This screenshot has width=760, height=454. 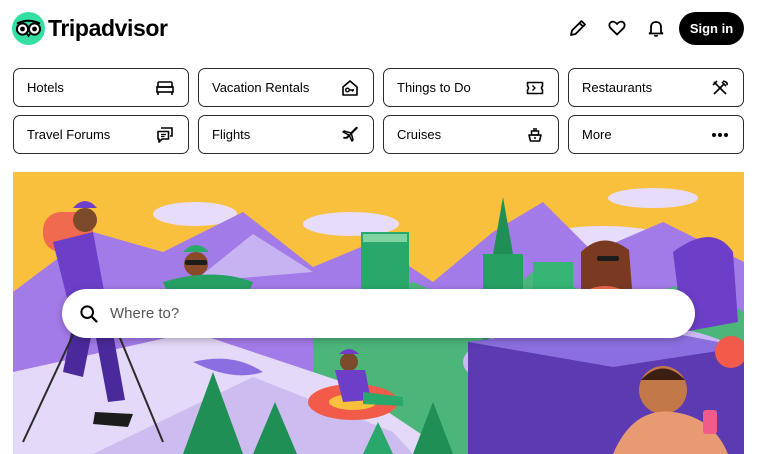 I want to click on category-travel-forums: Travel Forums, so click(x=101, y=134).